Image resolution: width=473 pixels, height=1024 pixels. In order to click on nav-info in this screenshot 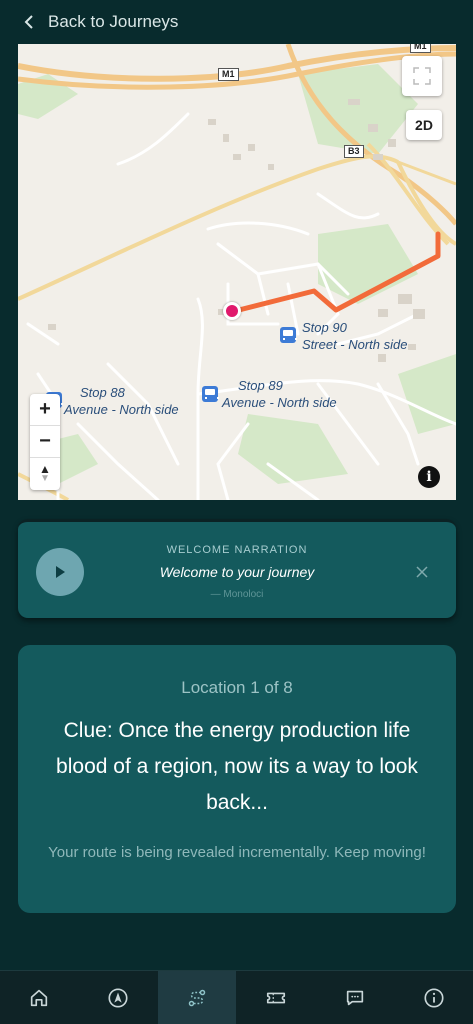, I will do `click(433, 997)`.